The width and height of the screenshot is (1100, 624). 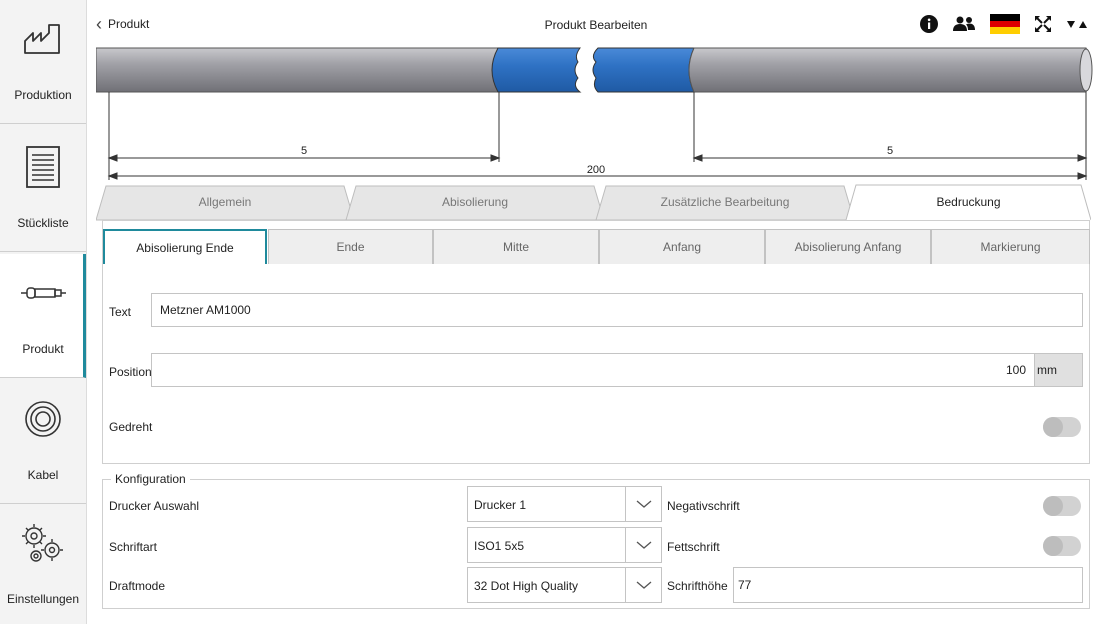 I want to click on subtab-markierung: Markierung, so click(x=1010, y=246).